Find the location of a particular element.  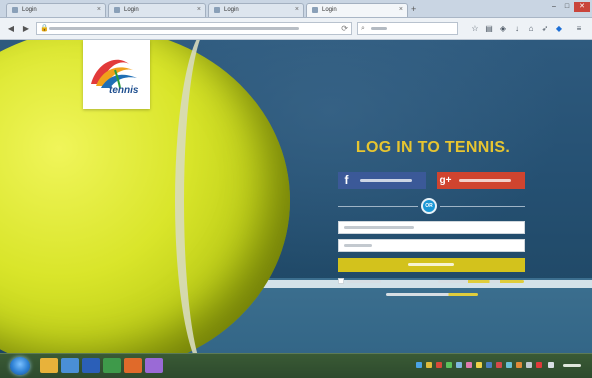

login-heading: LOG IN TO TENNIS. is located at coordinates (433, 147).